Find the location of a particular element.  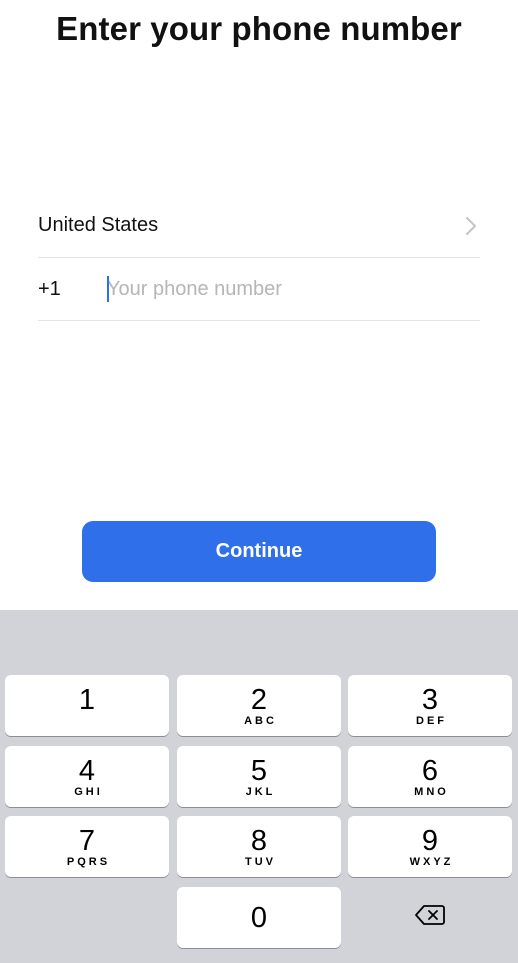

key-digit: 4 is located at coordinates (87, 771).